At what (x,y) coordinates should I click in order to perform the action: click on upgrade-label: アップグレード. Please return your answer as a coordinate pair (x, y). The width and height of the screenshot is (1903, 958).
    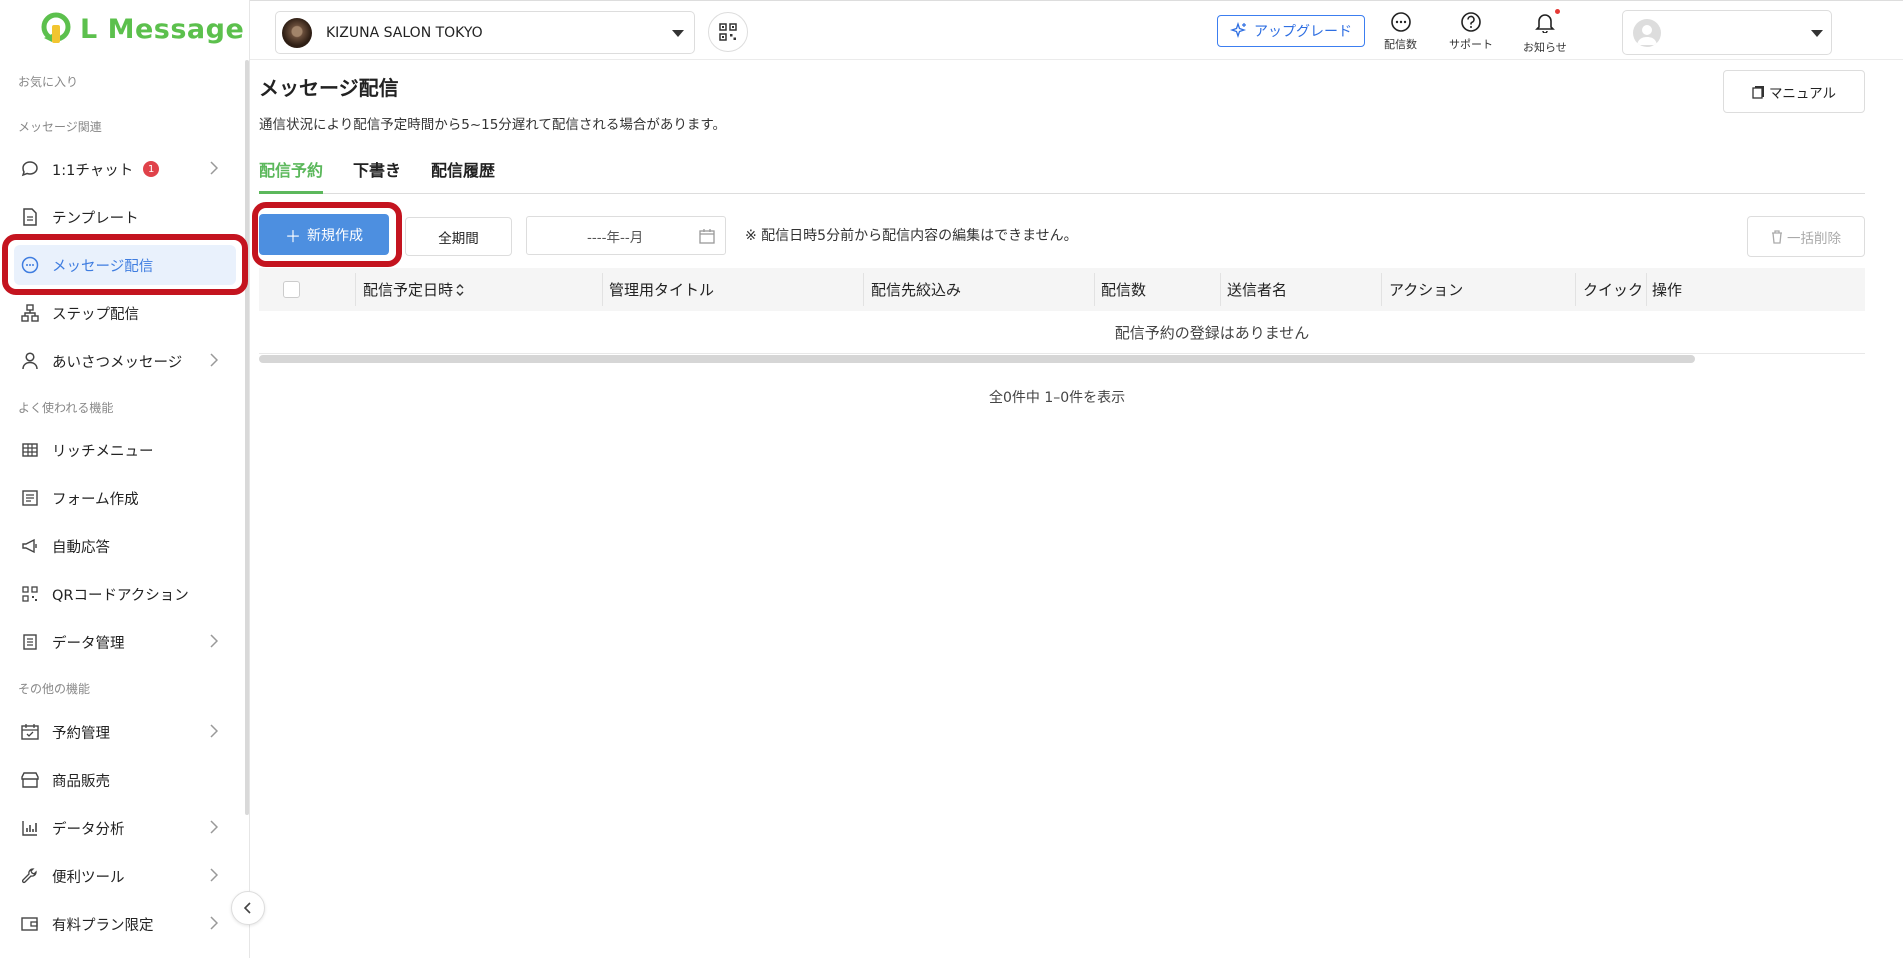
    Looking at the image, I should click on (1303, 32).